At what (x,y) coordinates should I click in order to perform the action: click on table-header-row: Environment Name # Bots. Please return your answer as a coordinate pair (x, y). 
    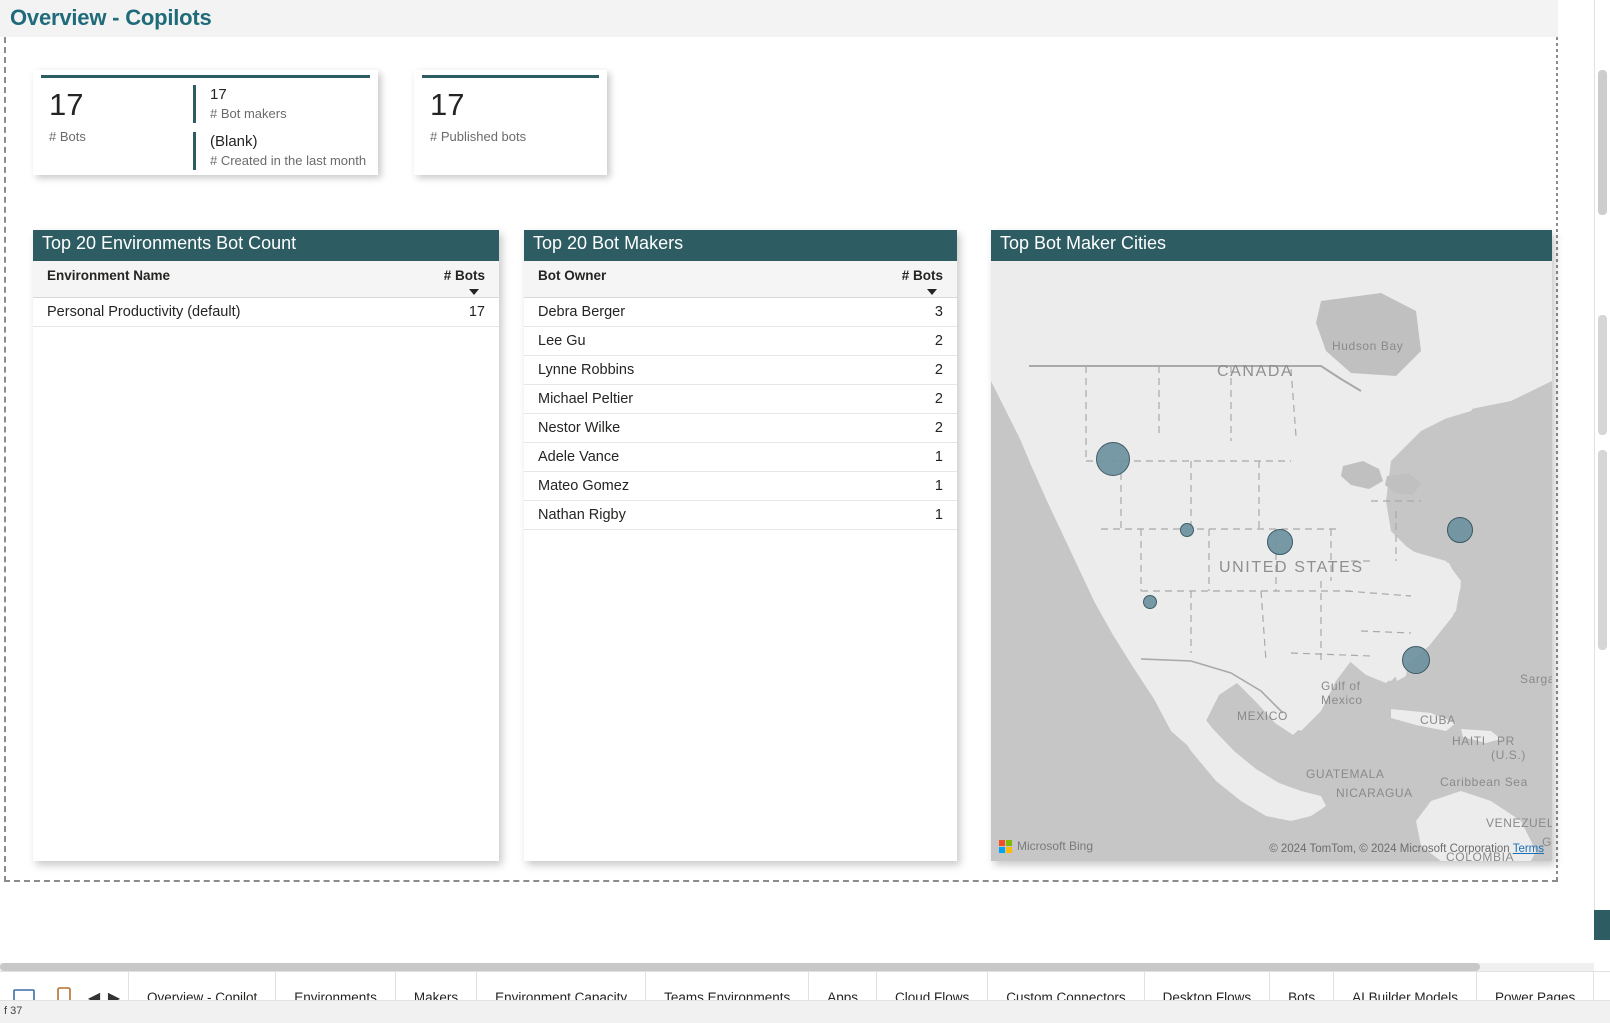
    Looking at the image, I should click on (266, 279).